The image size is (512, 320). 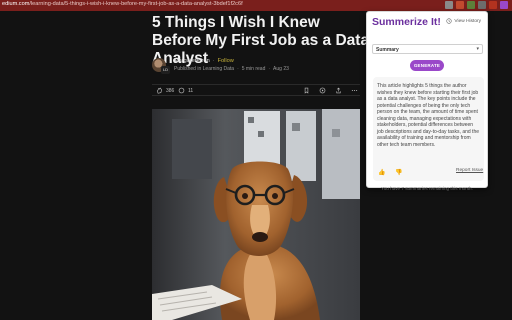 I want to click on play-icon, so click(x=322, y=90).